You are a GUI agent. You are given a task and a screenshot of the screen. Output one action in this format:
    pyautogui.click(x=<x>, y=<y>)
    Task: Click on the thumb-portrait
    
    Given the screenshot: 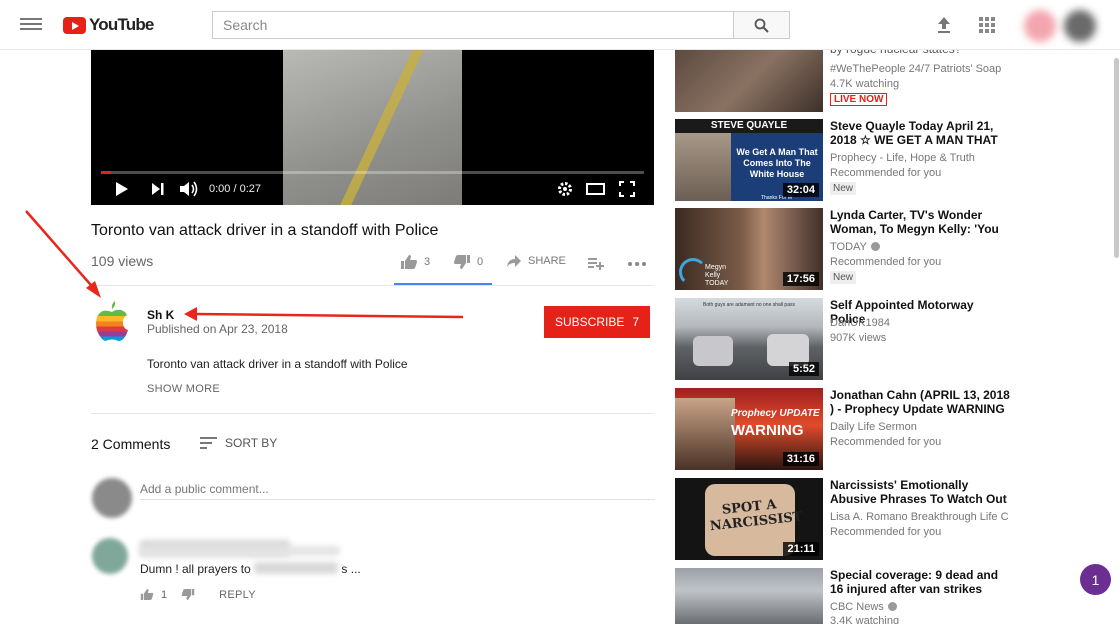 What is the action you would take?
    pyautogui.click(x=703, y=167)
    